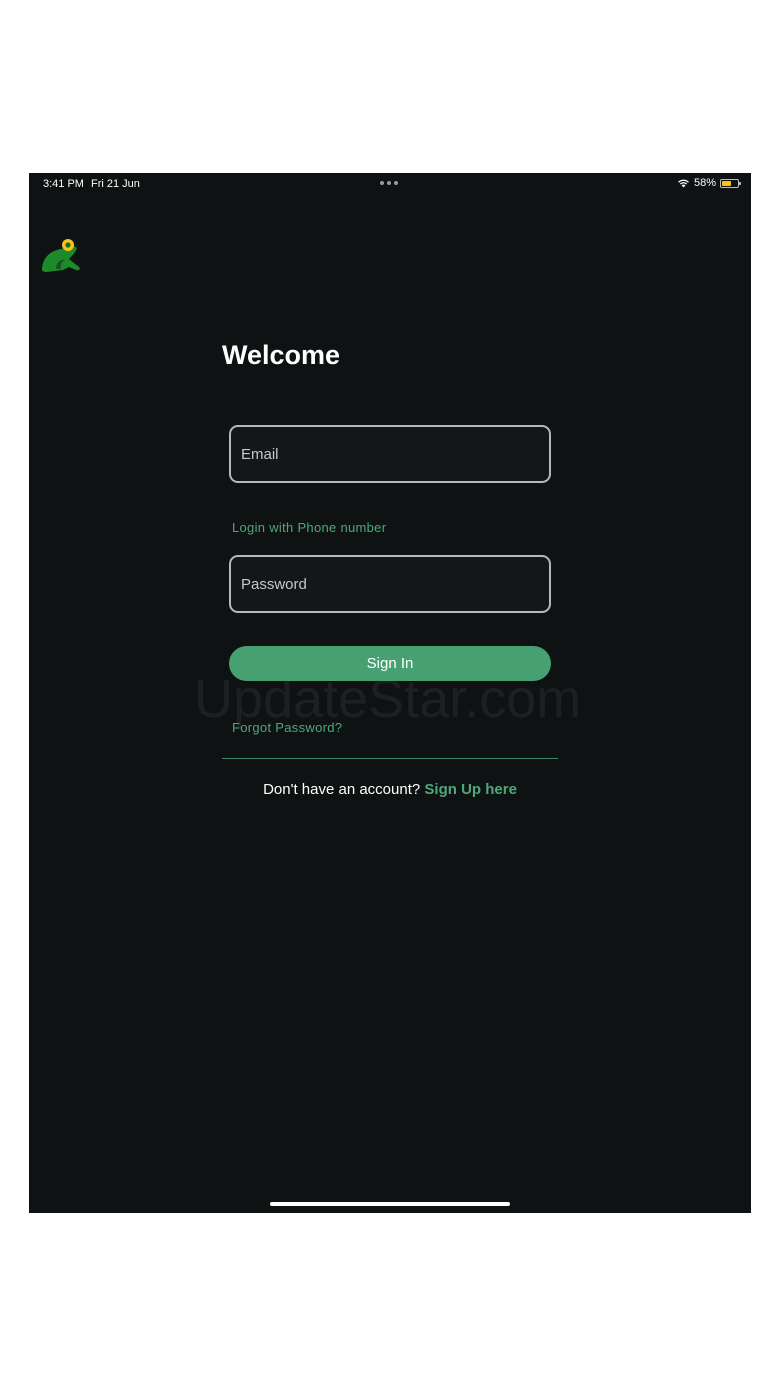 The height and width of the screenshot is (1387, 780). Describe the element at coordinates (390, 758) in the screenshot. I see `divider` at that location.